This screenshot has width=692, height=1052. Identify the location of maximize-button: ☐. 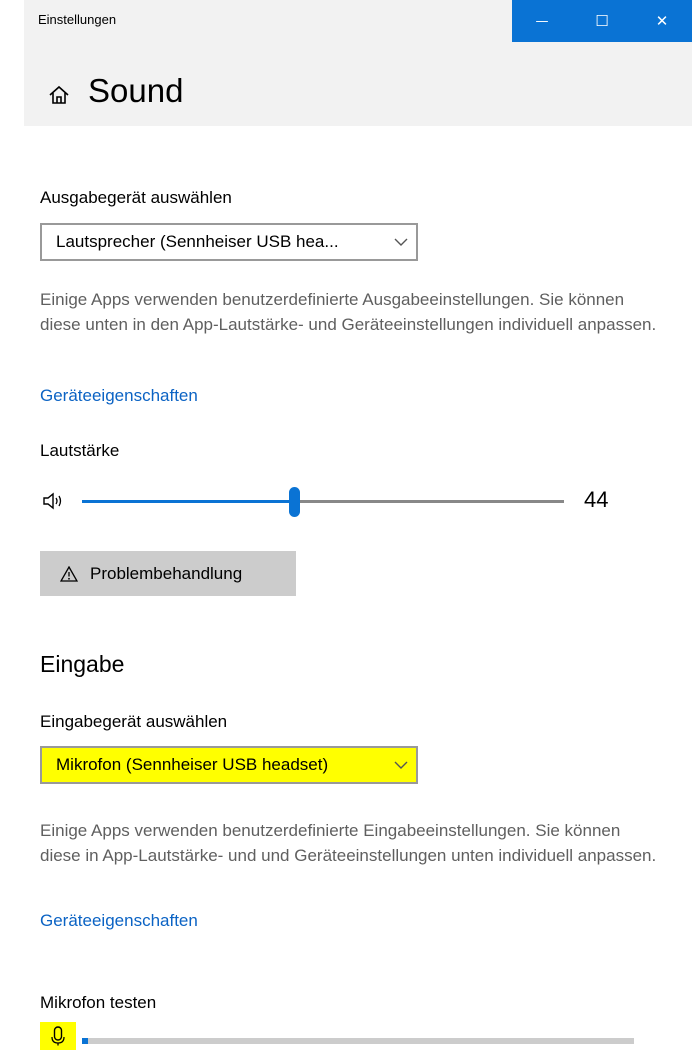
(602, 21).